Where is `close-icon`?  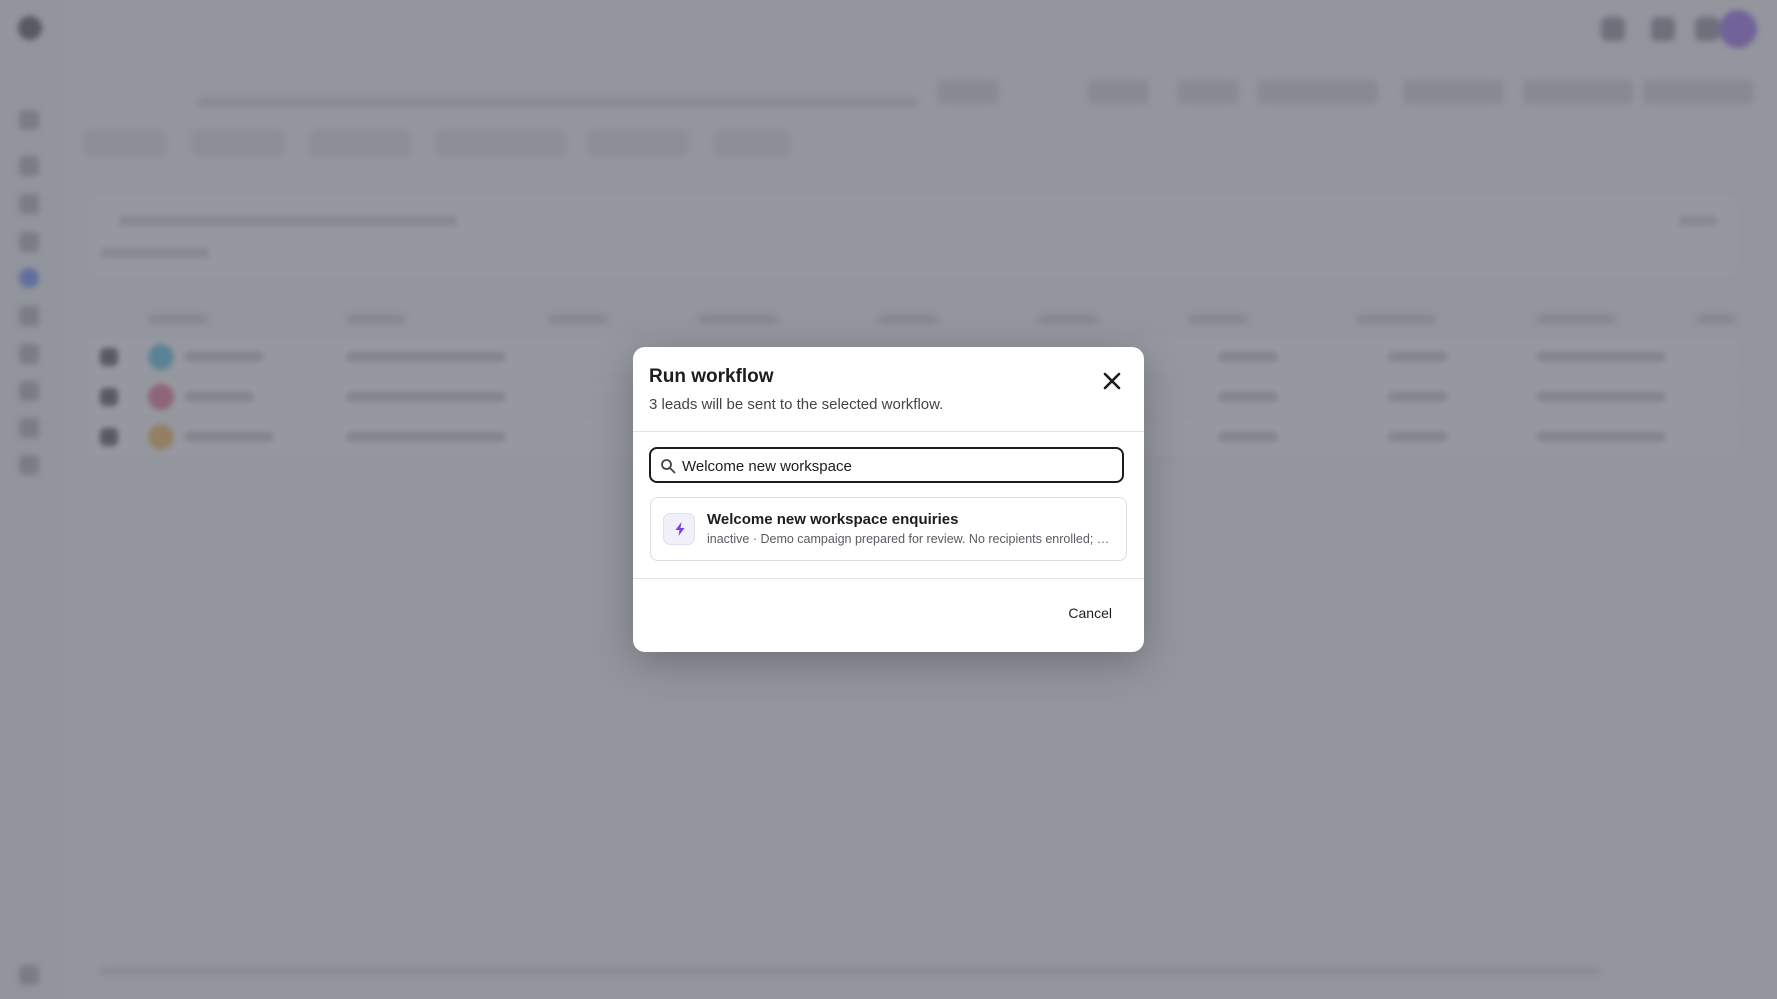 close-icon is located at coordinates (1112, 381).